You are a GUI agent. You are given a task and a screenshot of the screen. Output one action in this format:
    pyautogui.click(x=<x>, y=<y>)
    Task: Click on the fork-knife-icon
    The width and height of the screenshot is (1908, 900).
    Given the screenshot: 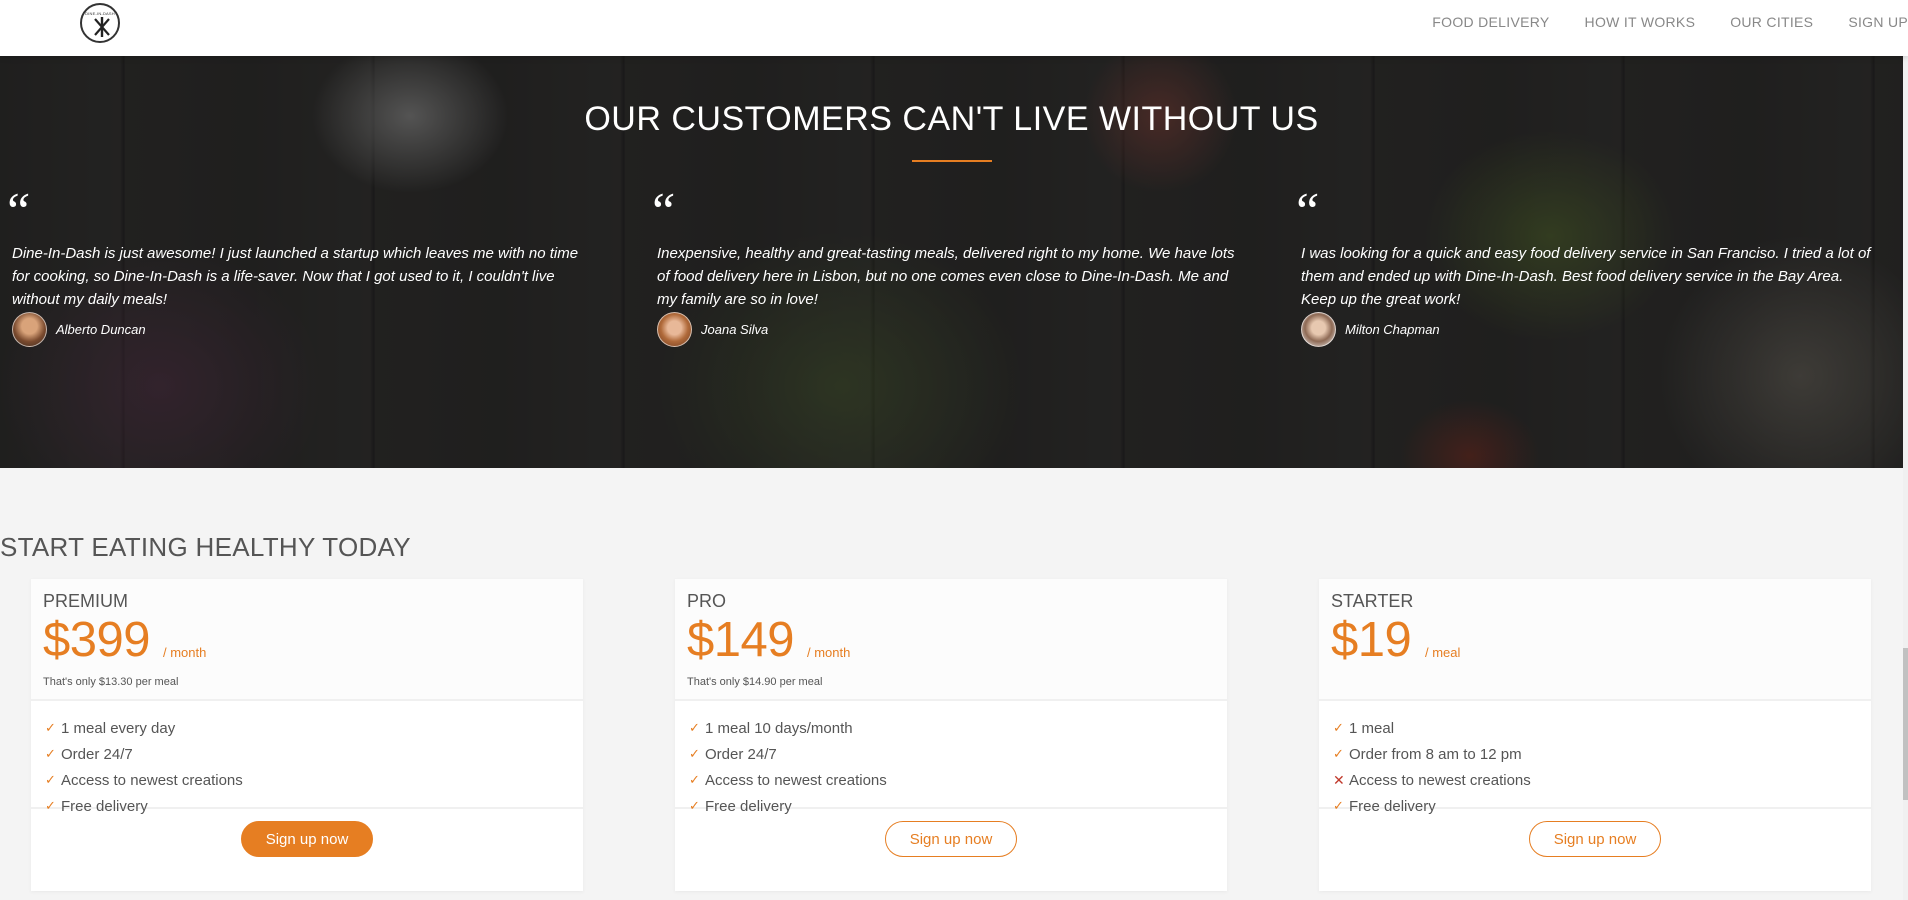 What is the action you would take?
    pyautogui.click(x=102, y=27)
    